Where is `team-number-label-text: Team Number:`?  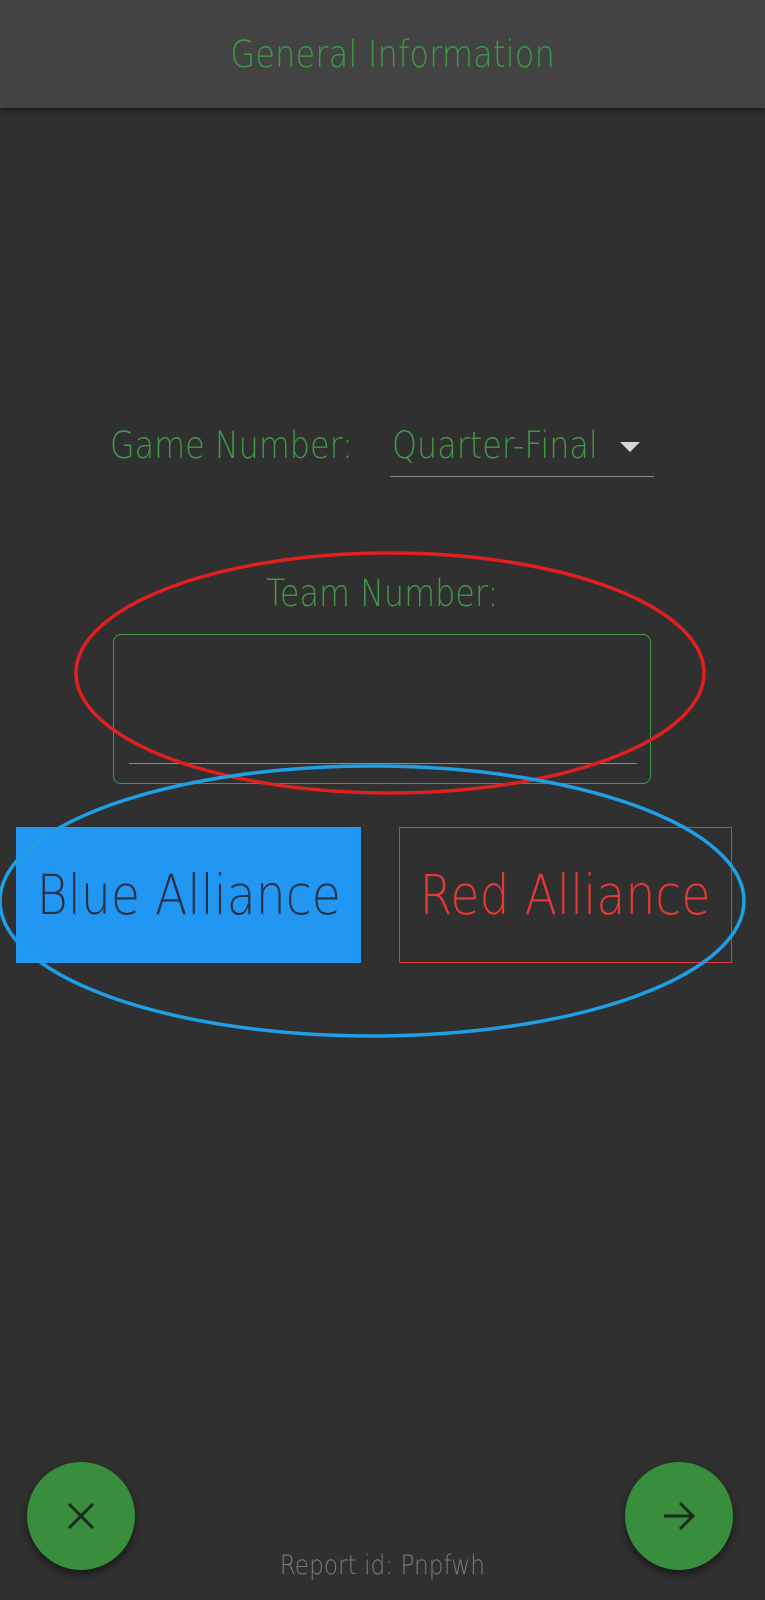 team-number-label-text: Team Number: is located at coordinates (382, 593).